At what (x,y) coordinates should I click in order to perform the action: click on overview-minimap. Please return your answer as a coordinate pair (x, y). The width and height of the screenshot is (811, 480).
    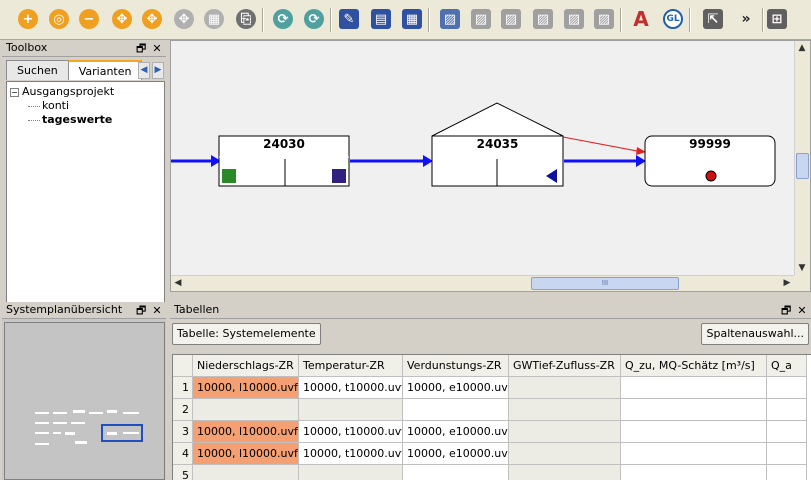
    Looking at the image, I should click on (84, 401).